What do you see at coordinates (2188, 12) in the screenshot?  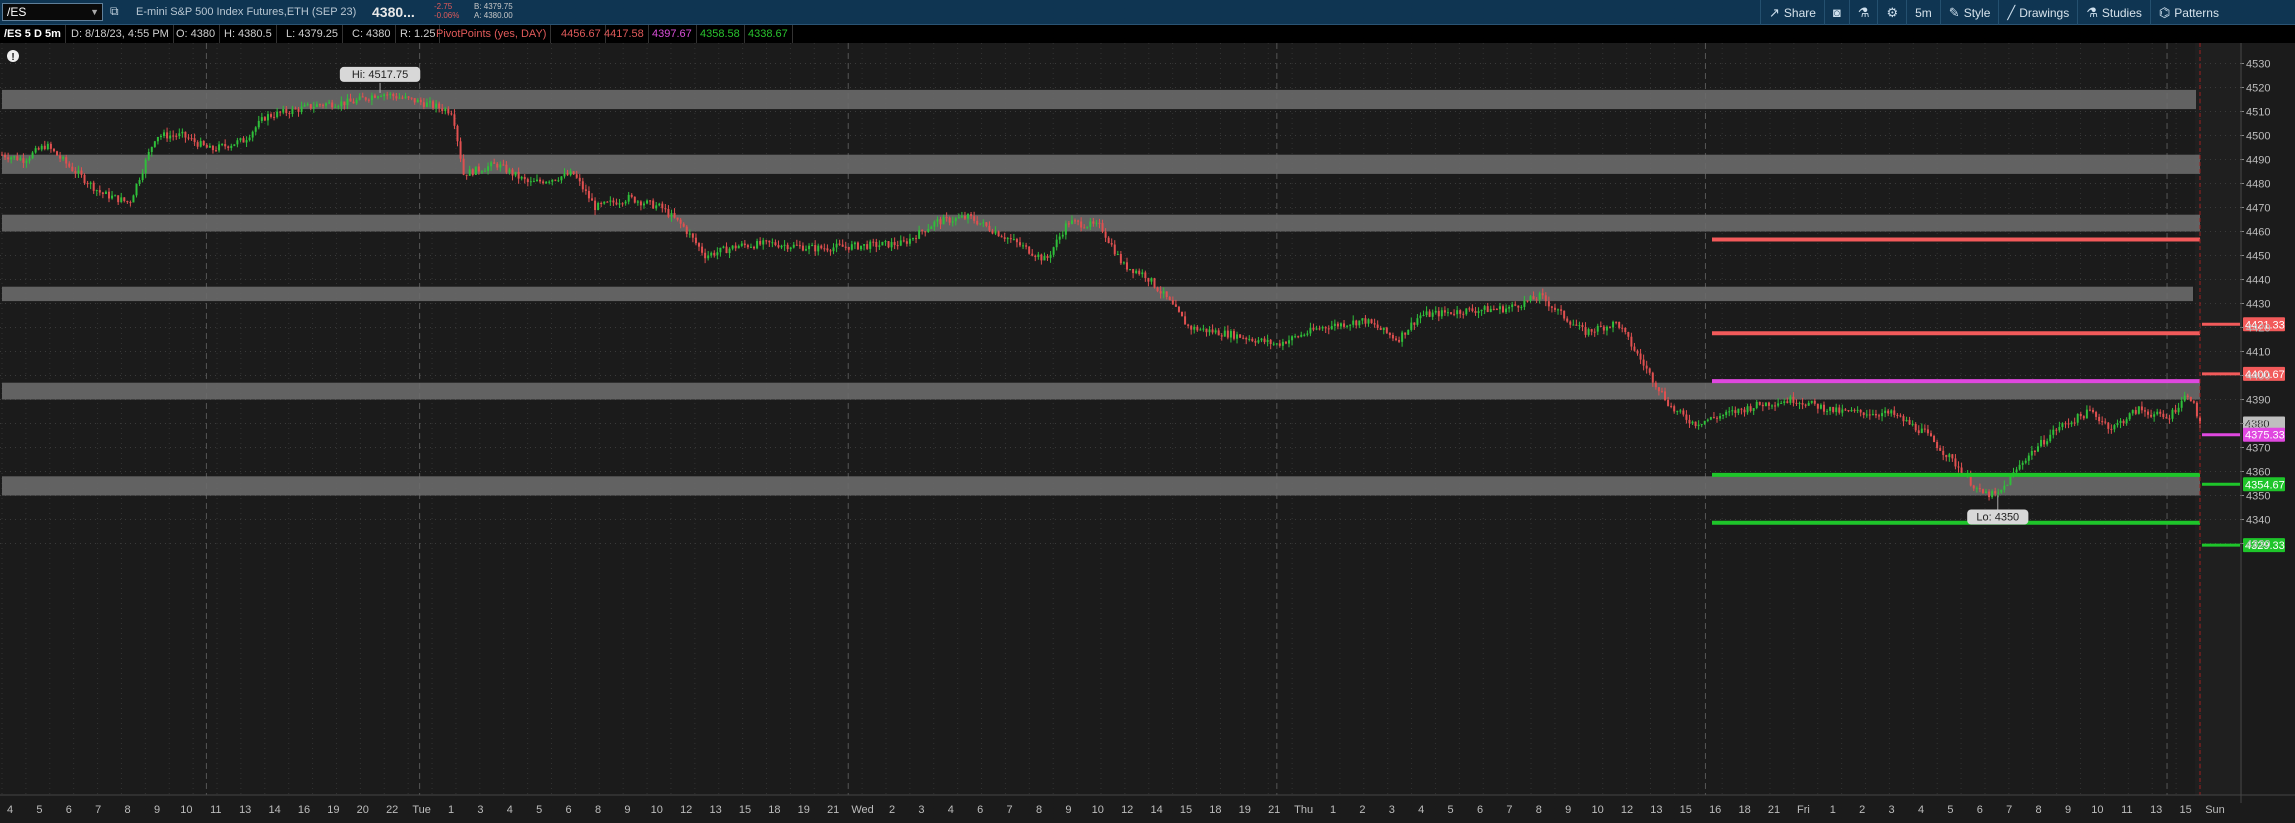 I see `patterns-button: ⌬ Patterns` at bounding box center [2188, 12].